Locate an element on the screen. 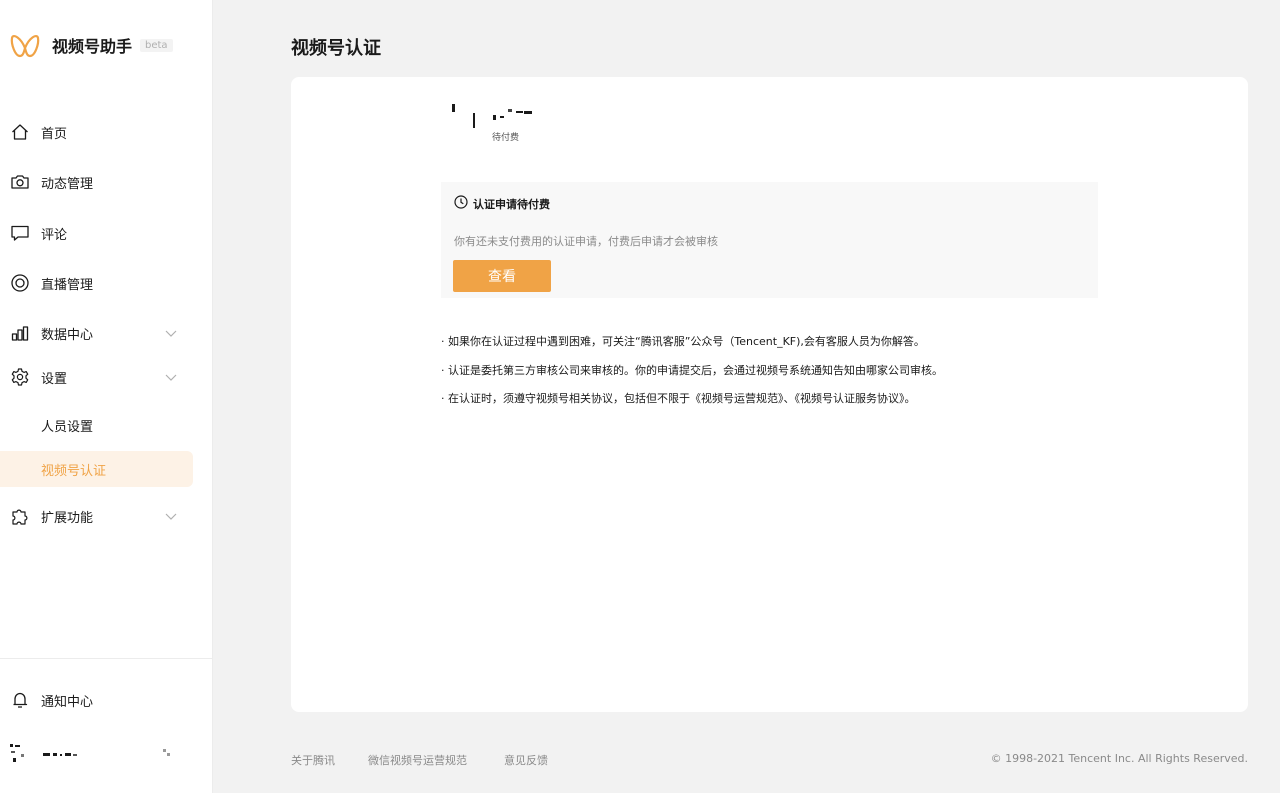 The image size is (1280, 793). footer-link-operating-rules: 微信视频号运营规范 is located at coordinates (417, 760).